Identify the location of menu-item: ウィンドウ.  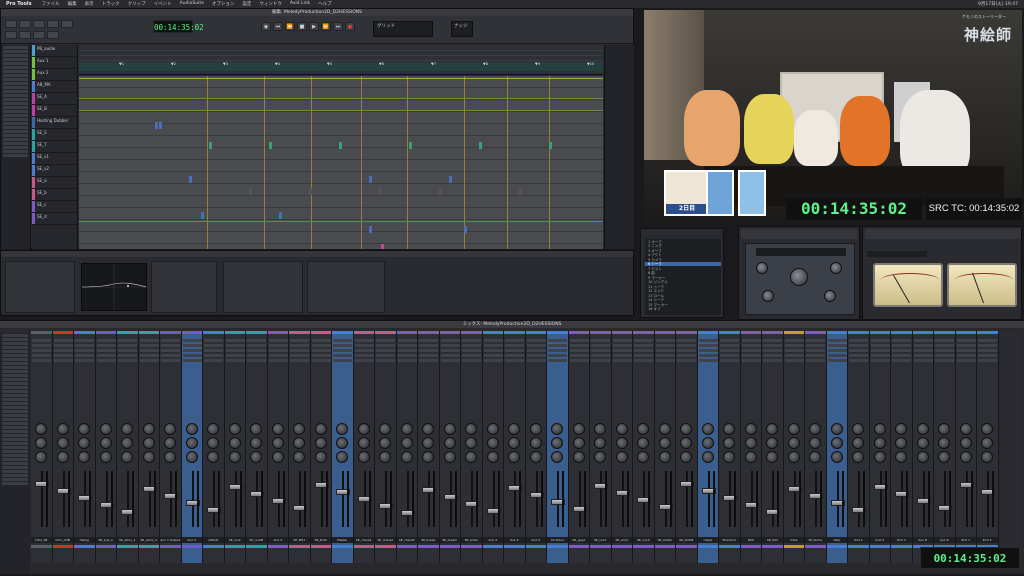
(270, 4).